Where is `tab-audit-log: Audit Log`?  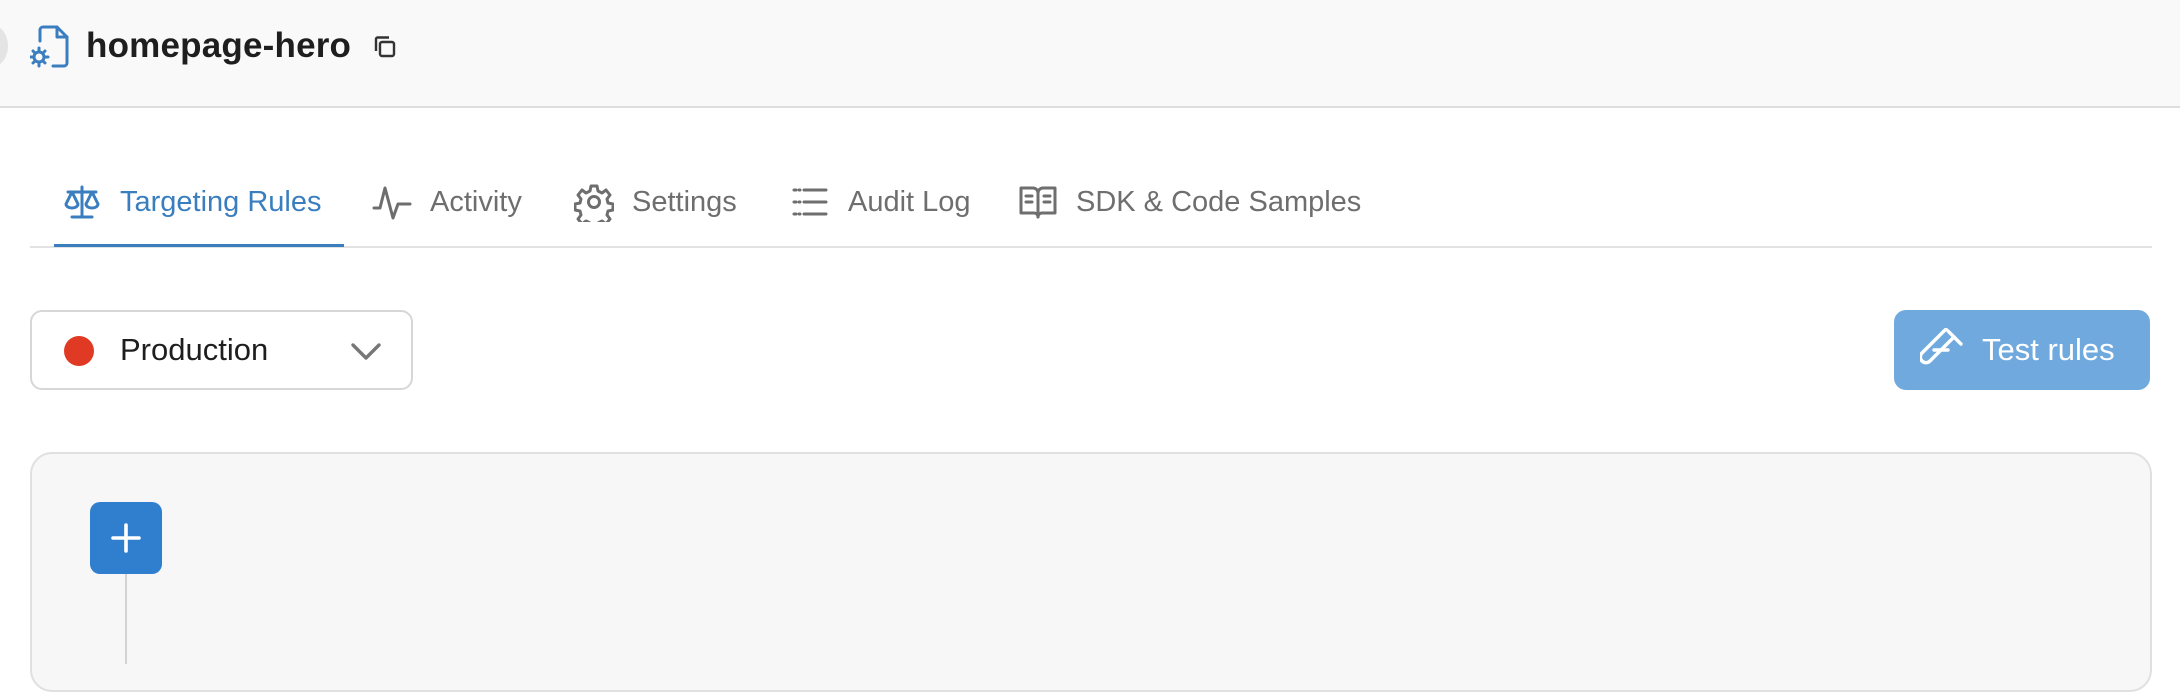
tab-audit-log: Audit Log is located at coordinates (880, 202).